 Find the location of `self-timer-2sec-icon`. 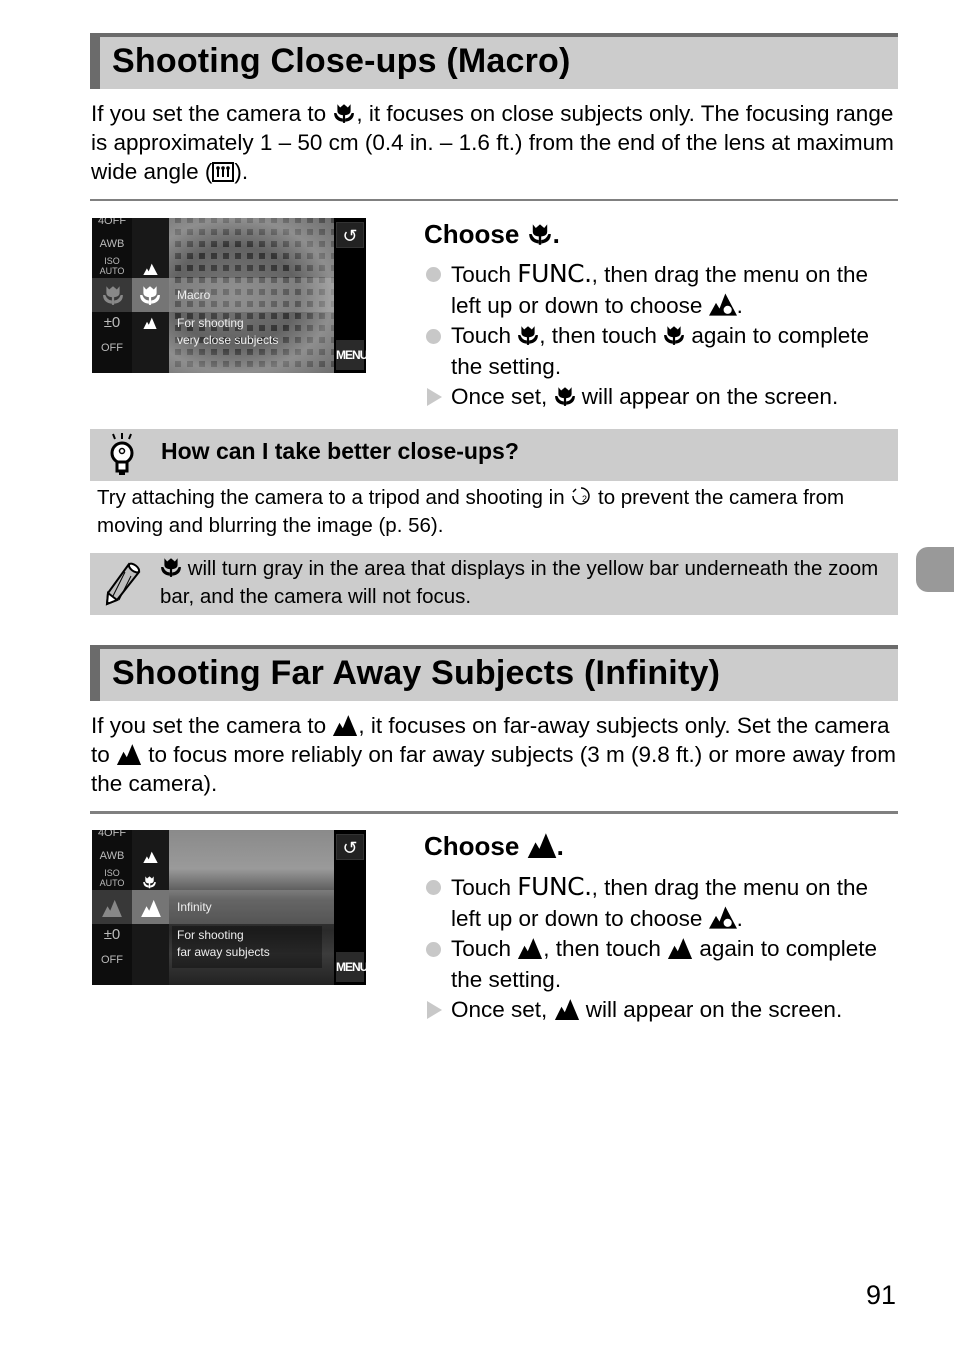

self-timer-2sec-icon is located at coordinates (581, 496).